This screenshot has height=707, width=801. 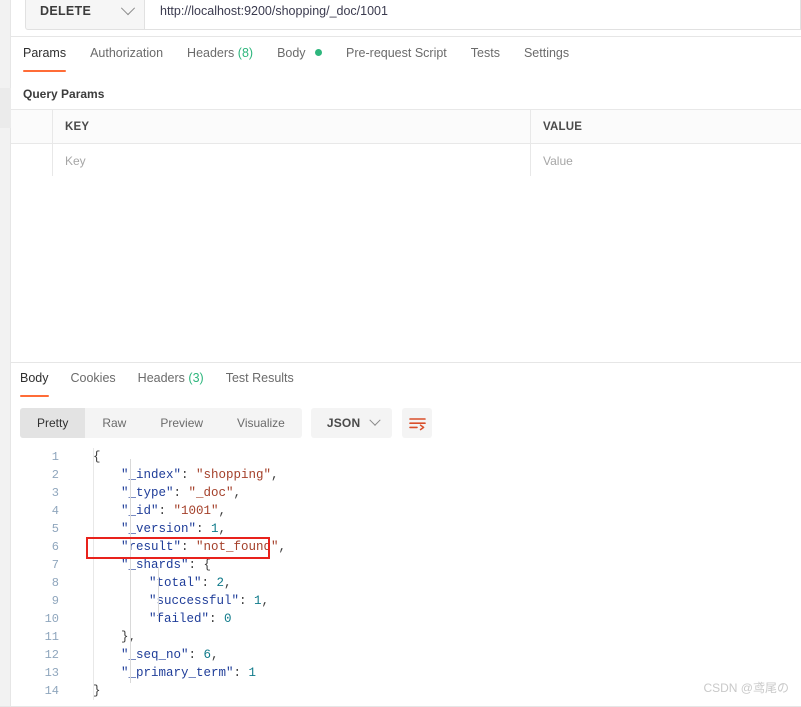 What do you see at coordinates (55, 511) in the screenshot?
I see `line-number: 4` at bounding box center [55, 511].